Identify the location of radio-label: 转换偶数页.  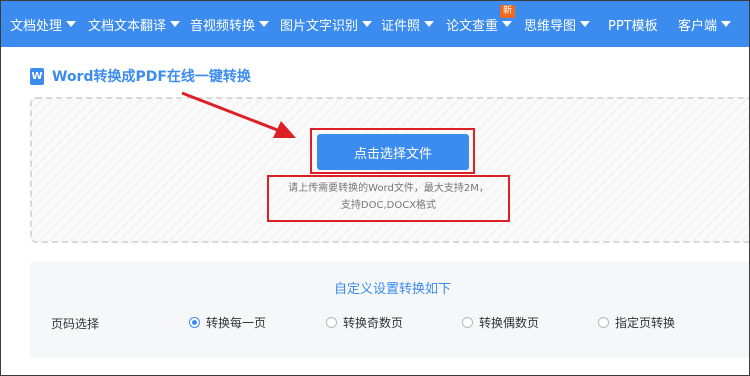
(509, 323).